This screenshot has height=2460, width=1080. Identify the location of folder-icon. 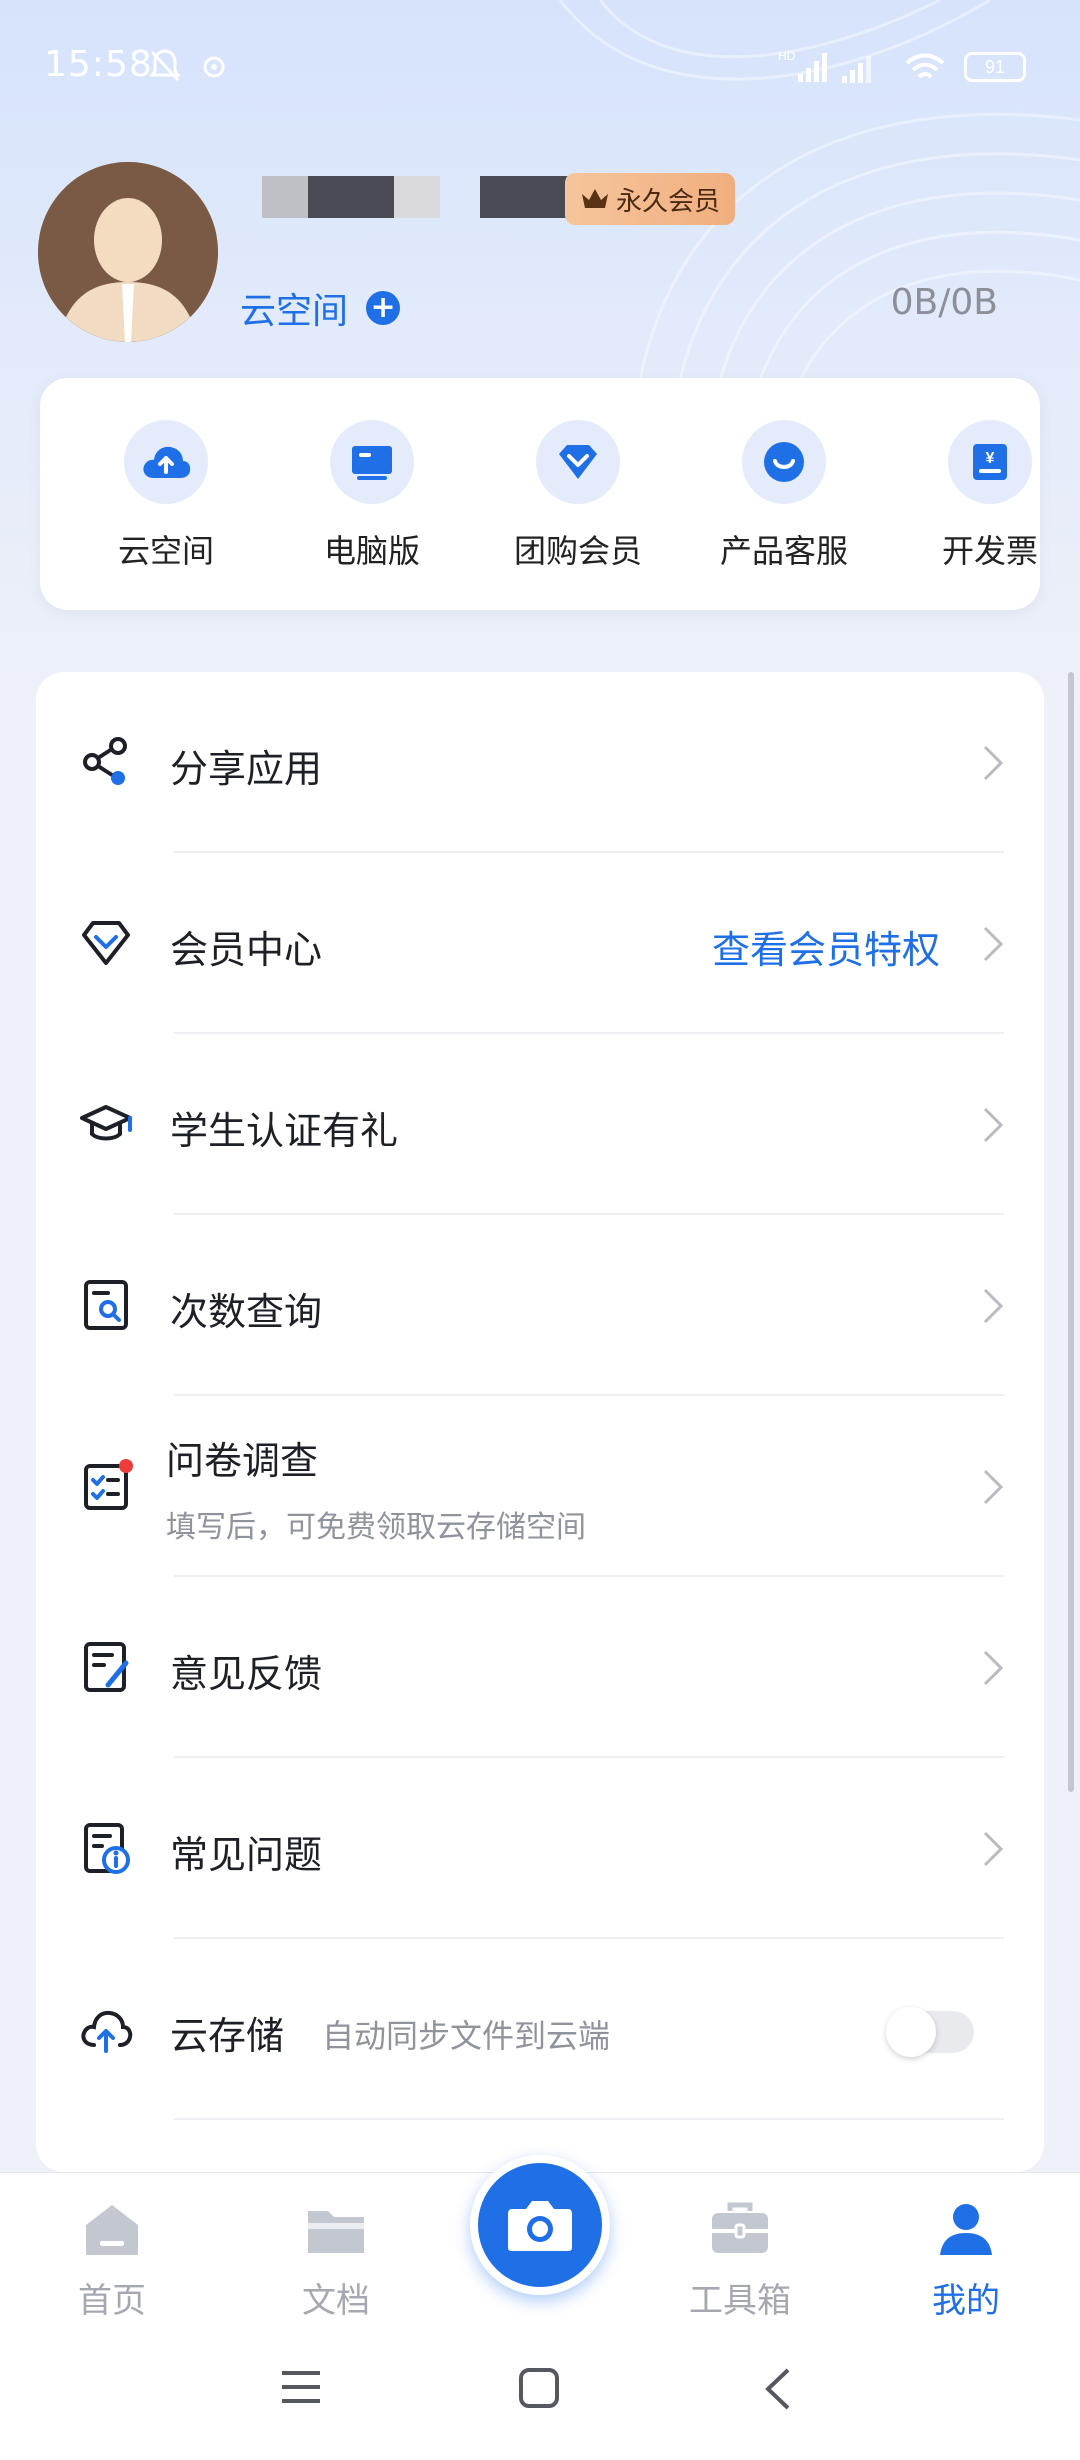
(336, 2232).